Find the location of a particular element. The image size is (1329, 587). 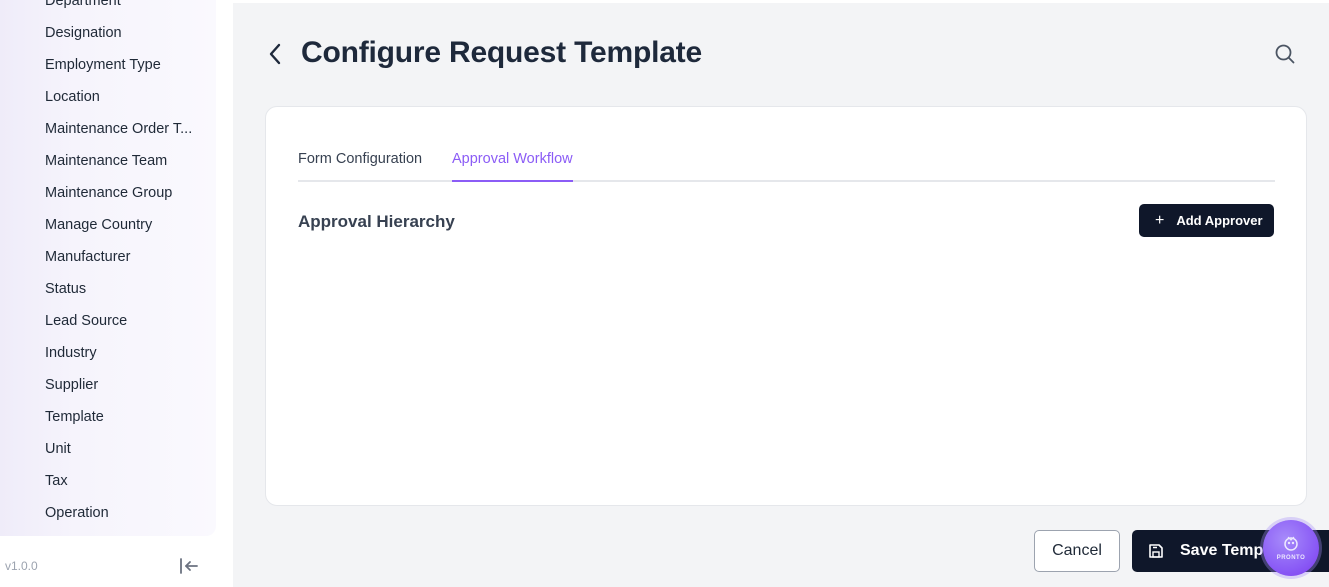

sidebar-item-industry: Industry is located at coordinates (108, 353).